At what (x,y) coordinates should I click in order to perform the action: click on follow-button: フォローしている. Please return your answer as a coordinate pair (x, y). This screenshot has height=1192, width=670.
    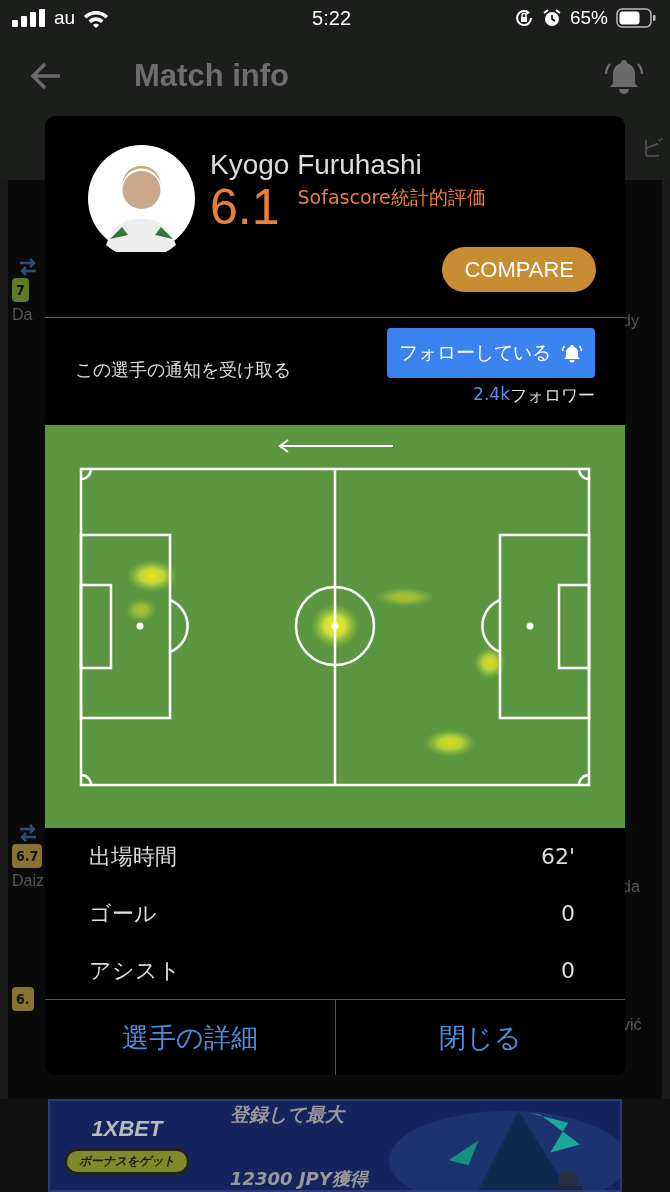
    Looking at the image, I should click on (491, 352).